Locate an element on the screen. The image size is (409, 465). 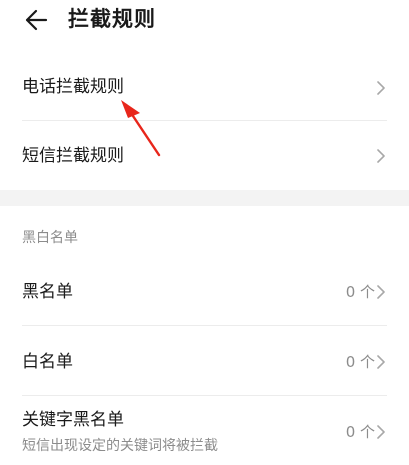
back-button is located at coordinates (36, 20).